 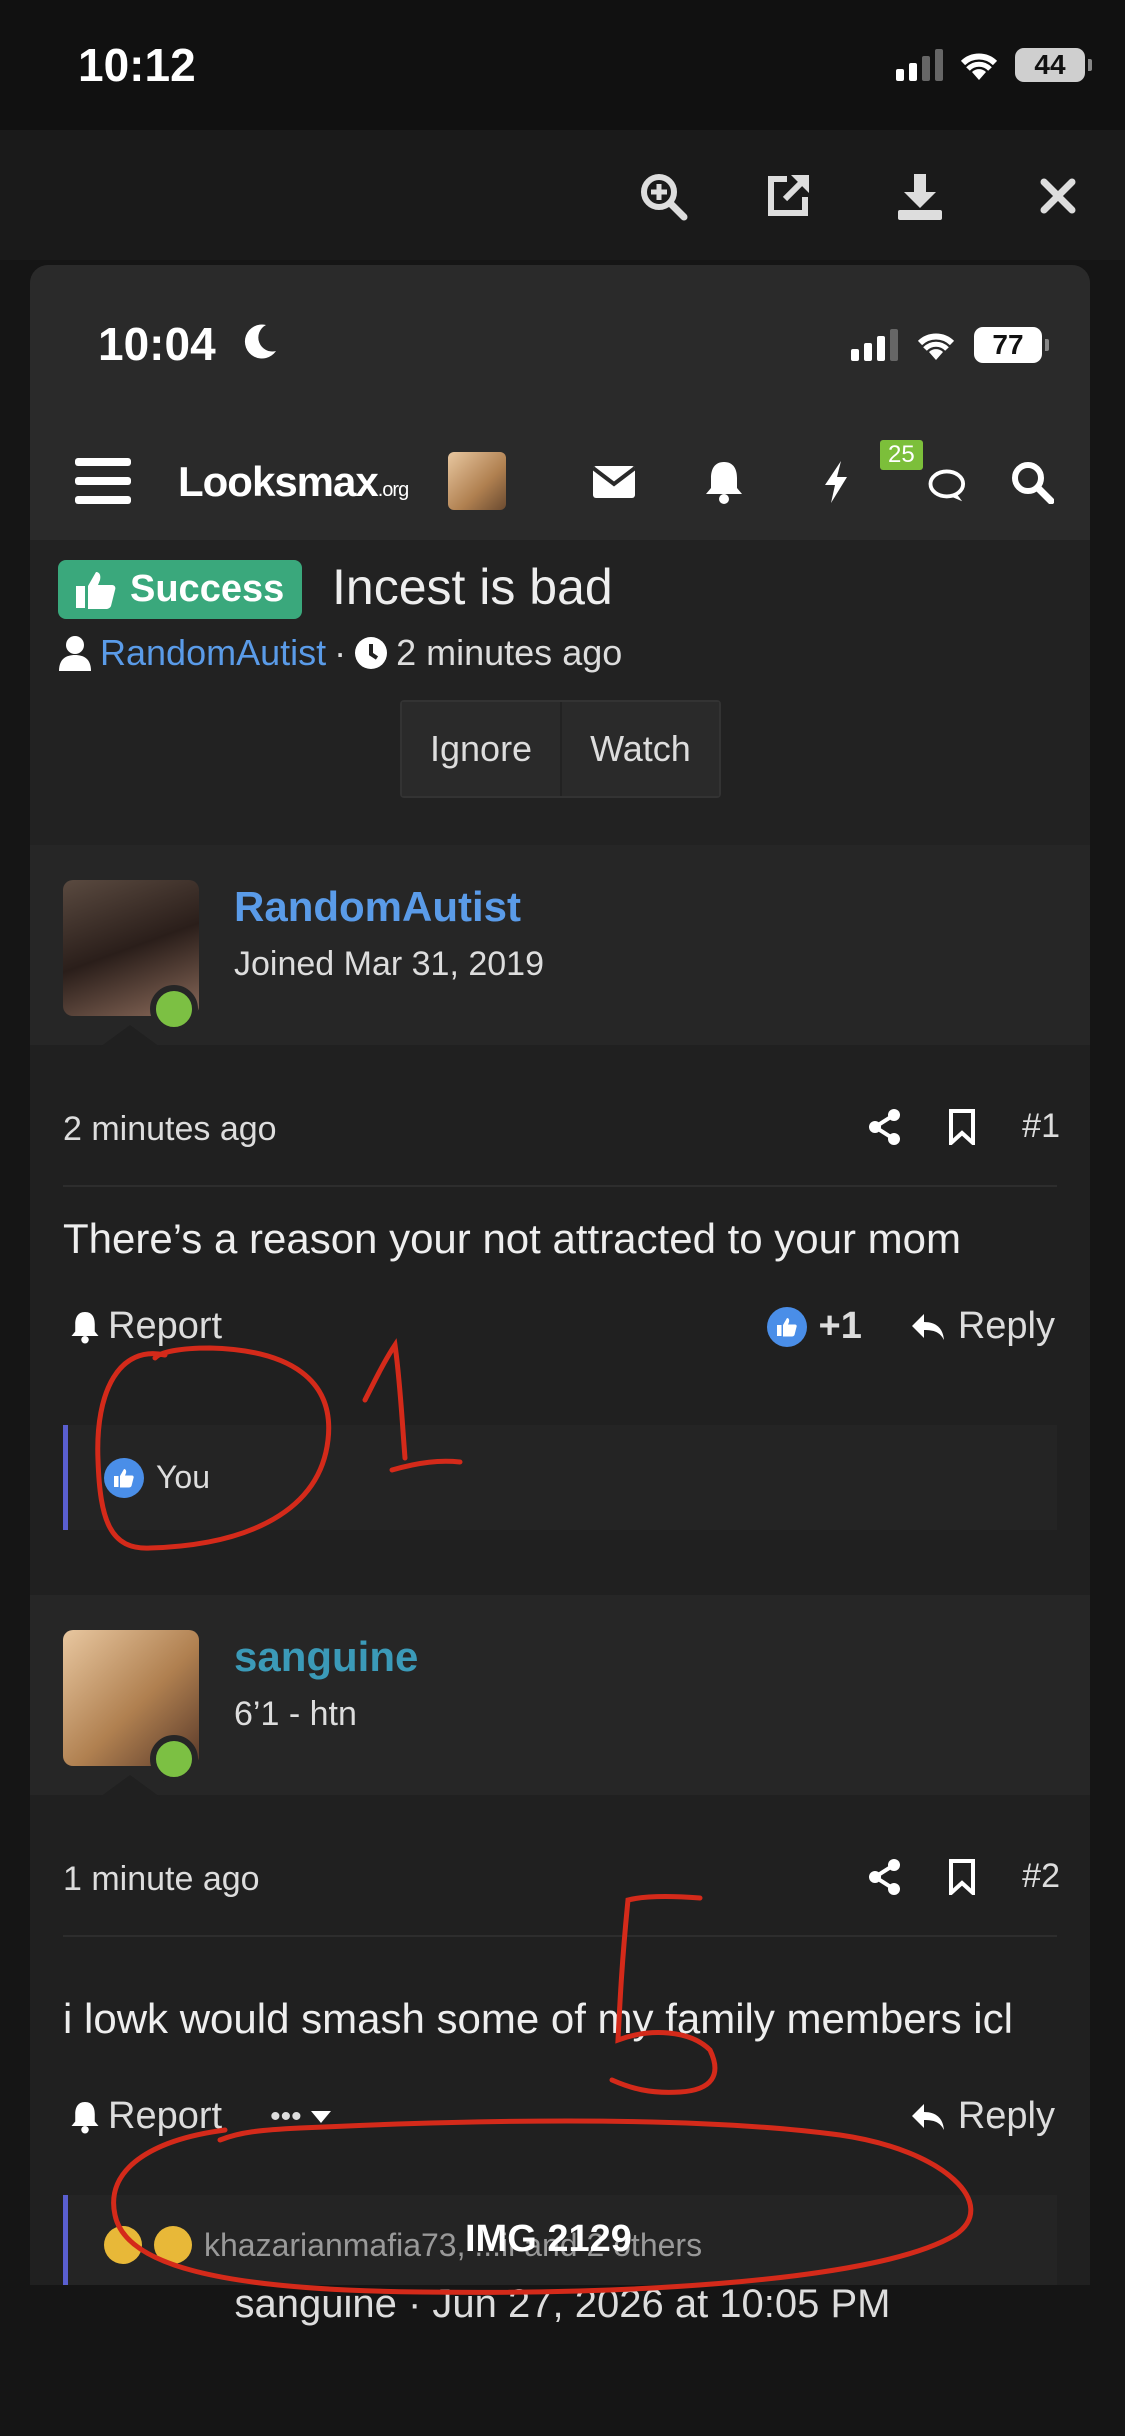 What do you see at coordinates (1053, 65) in the screenshot?
I see `battery-indicator: 44` at bounding box center [1053, 65].